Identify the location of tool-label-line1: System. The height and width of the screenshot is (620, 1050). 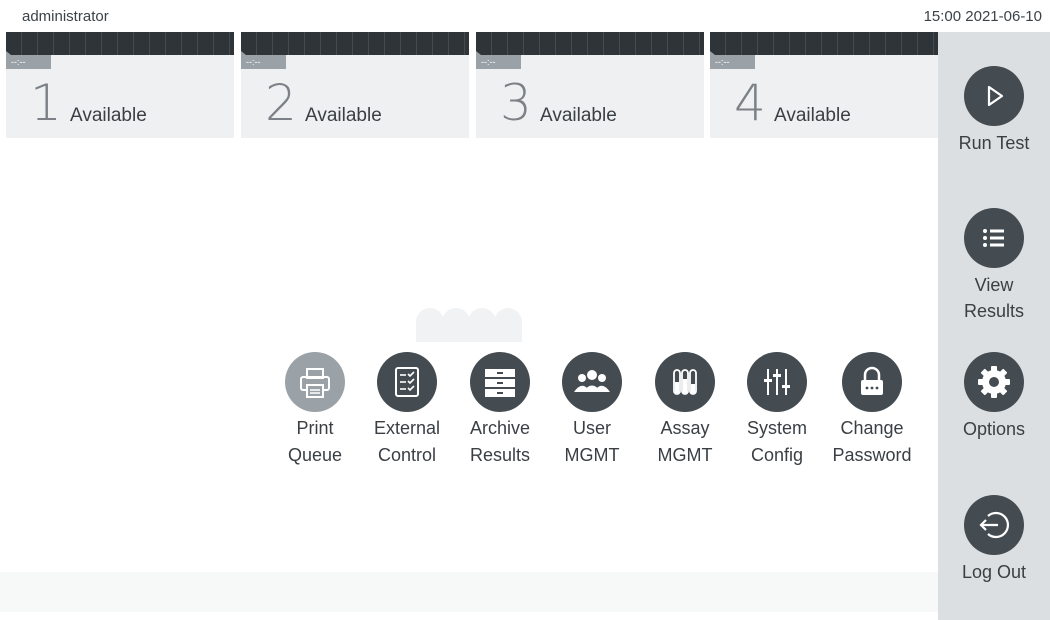
(776, 428).